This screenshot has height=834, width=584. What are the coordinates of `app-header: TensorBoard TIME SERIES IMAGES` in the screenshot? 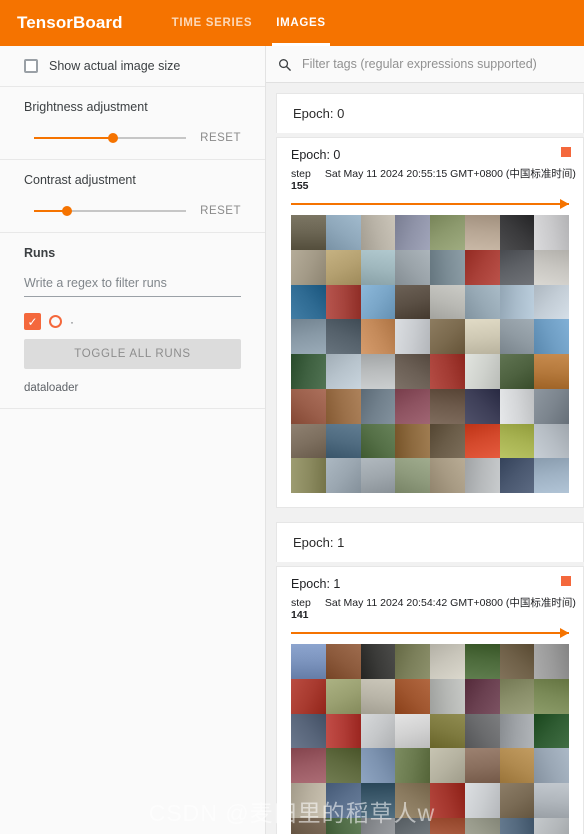 It's located at (292, 23).